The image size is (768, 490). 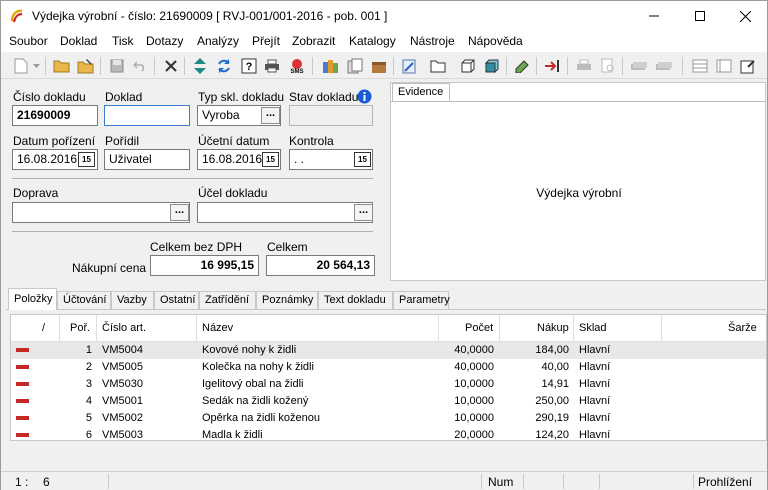 What do you see at coordinates (266, 41) in the screenshot?
I see `menu-prejit: Přejít` at bounding box center [266, 41].